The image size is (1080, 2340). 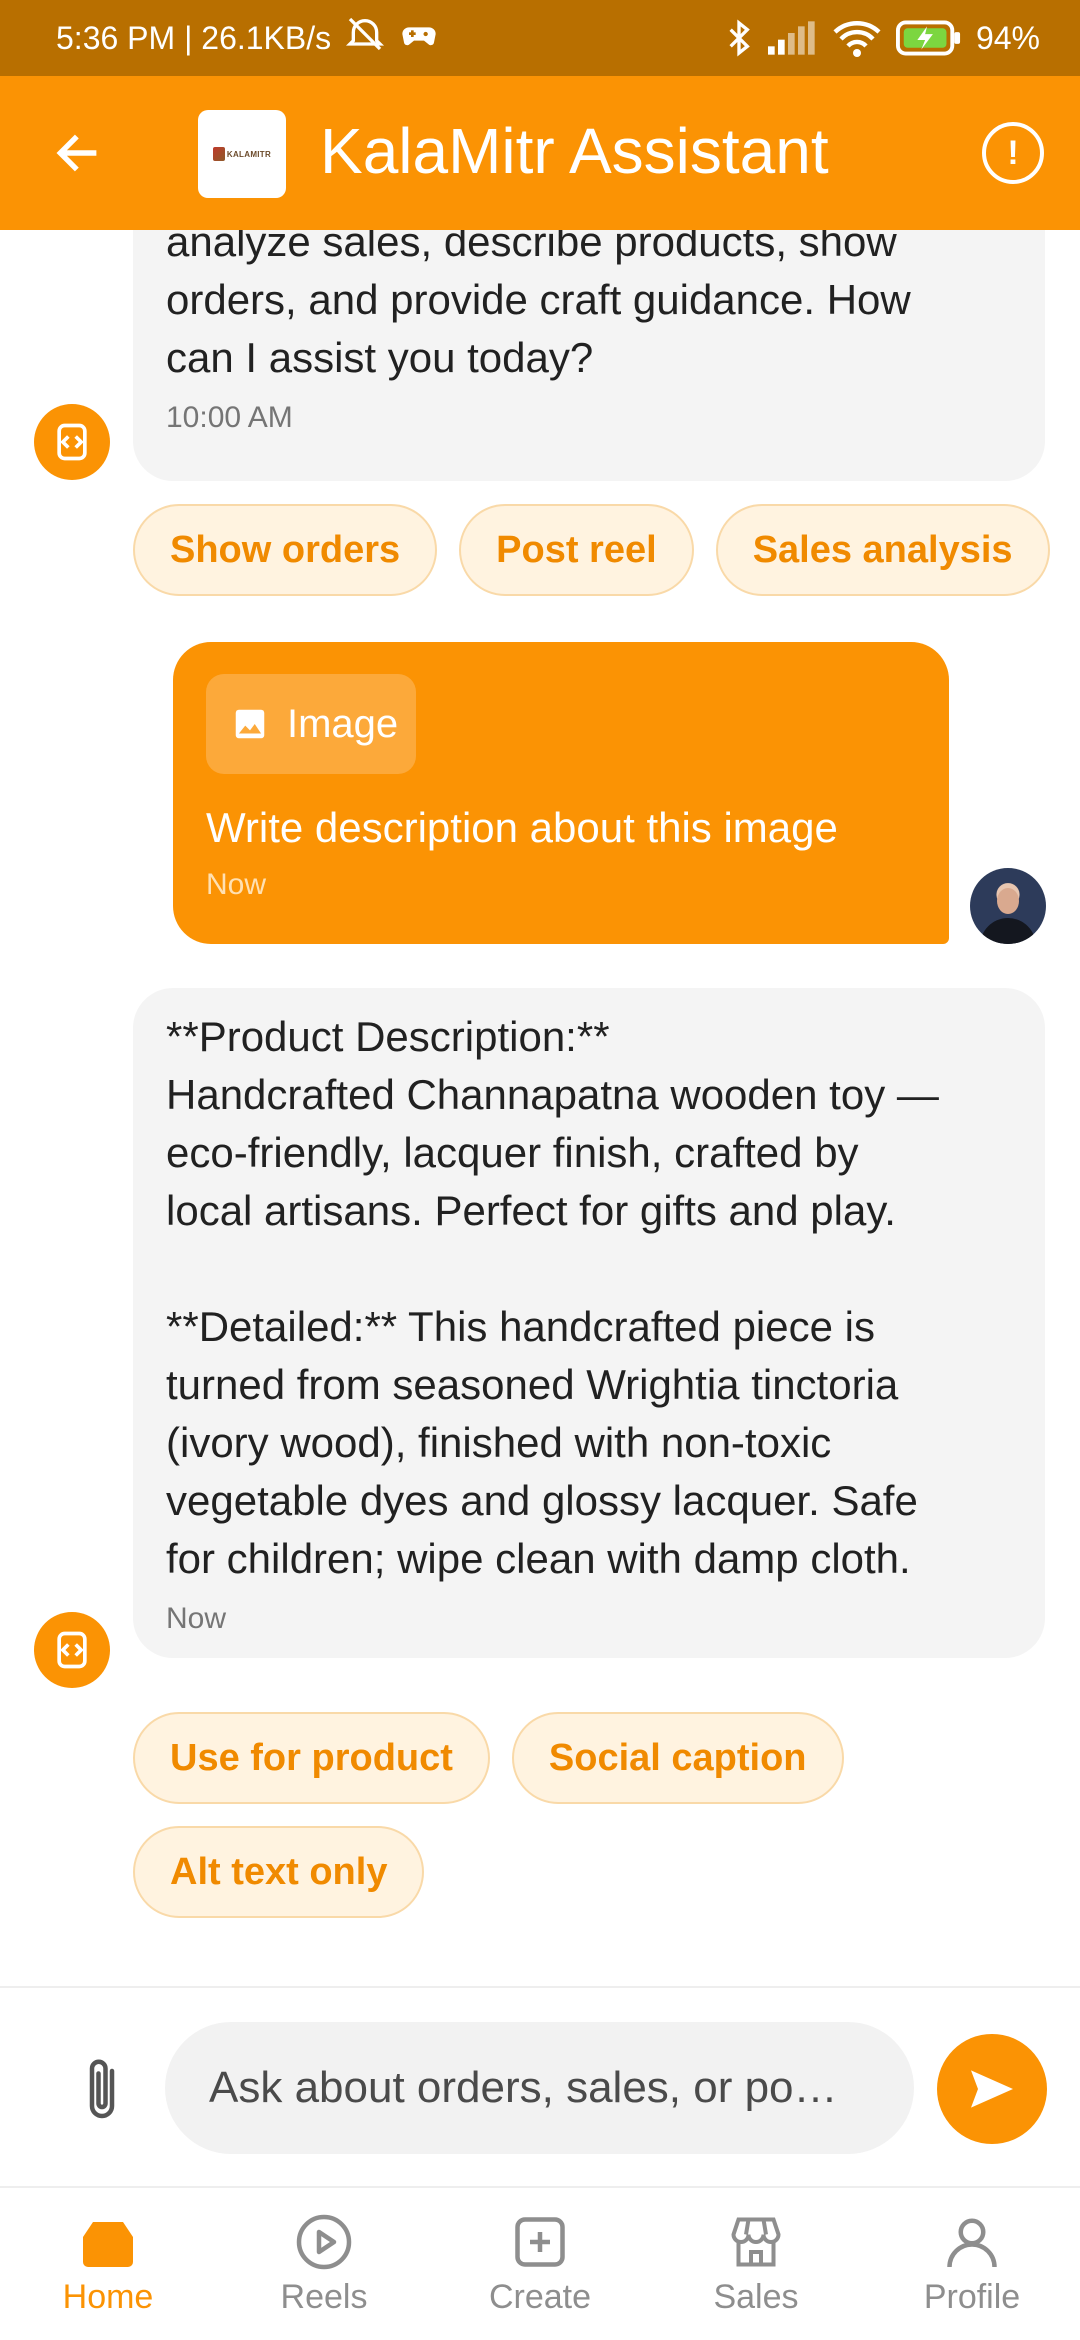 I want to click on wifi-icon, so click(x=857, y=38).